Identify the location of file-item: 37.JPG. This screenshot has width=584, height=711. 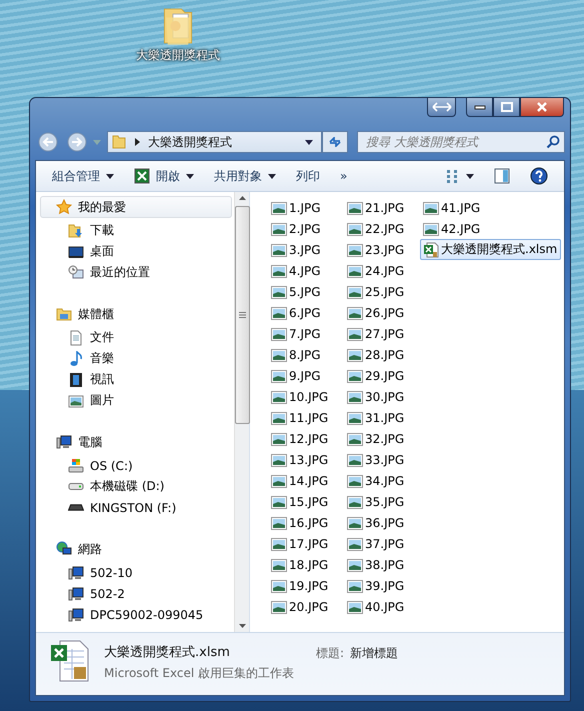
(381, 543).